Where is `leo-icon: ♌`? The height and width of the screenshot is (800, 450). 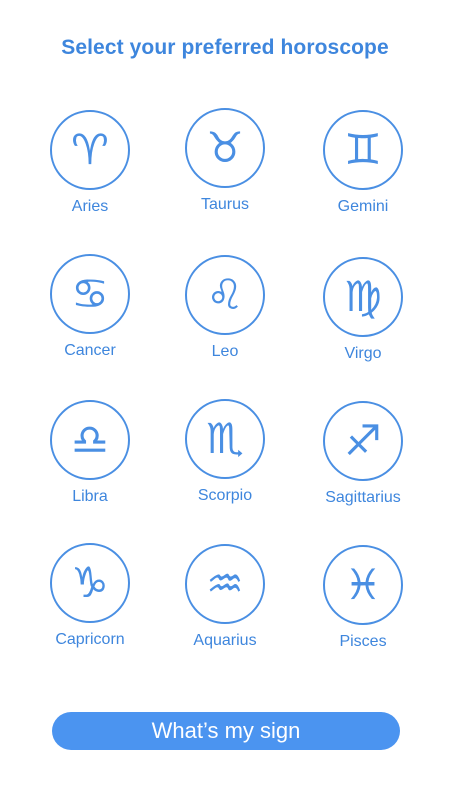 leo-icon: ♌ is located at coordinates (225, 294).